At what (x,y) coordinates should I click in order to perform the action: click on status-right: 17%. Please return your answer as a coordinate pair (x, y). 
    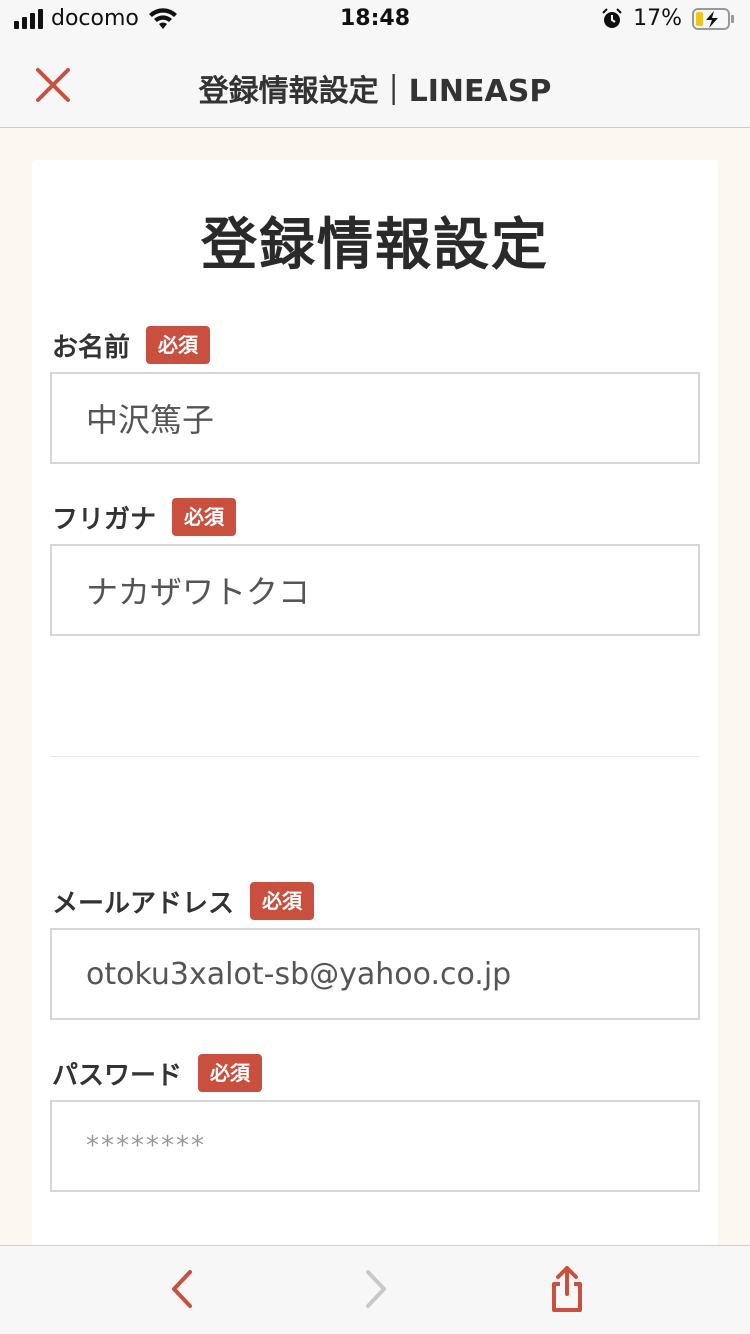
    Looking at the image, I should click on (668, 18).